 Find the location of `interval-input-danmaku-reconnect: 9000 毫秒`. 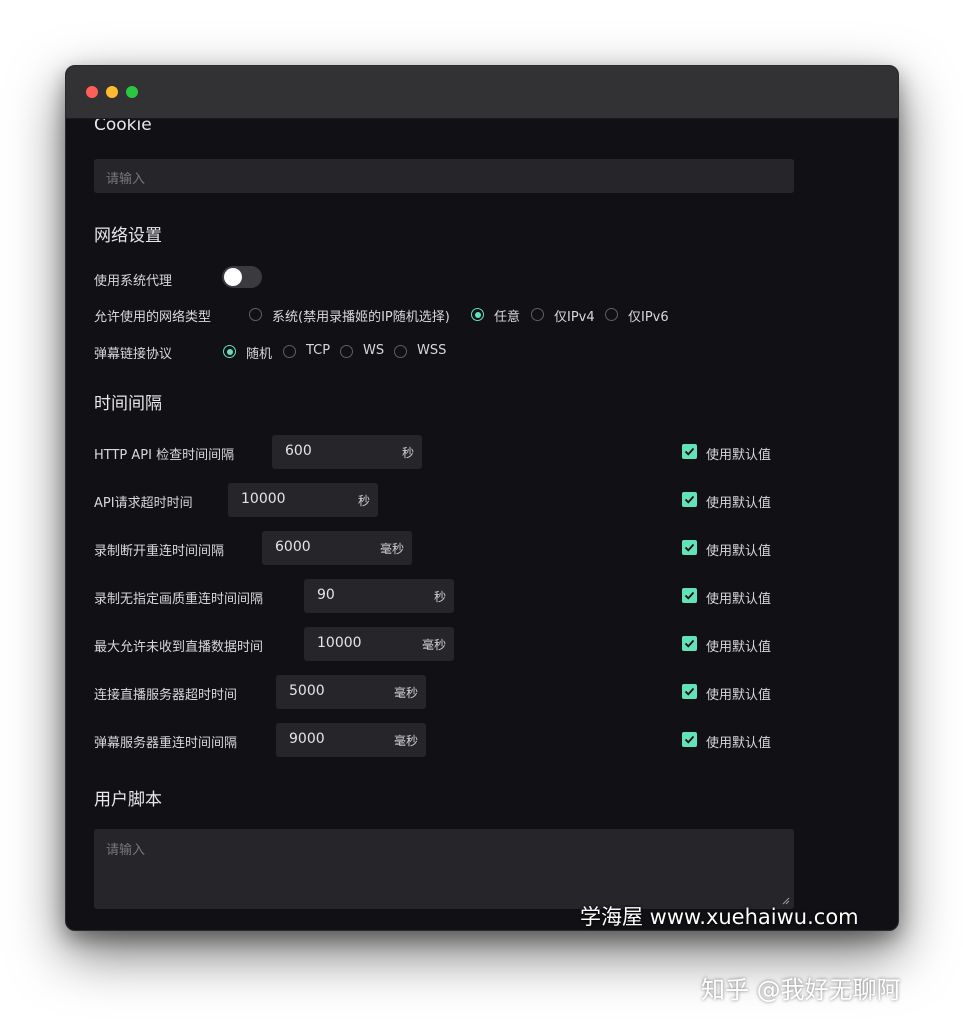

interval-input-danmaku-reconnect: 9000 毫秒 is located at coordinates (351, 740).